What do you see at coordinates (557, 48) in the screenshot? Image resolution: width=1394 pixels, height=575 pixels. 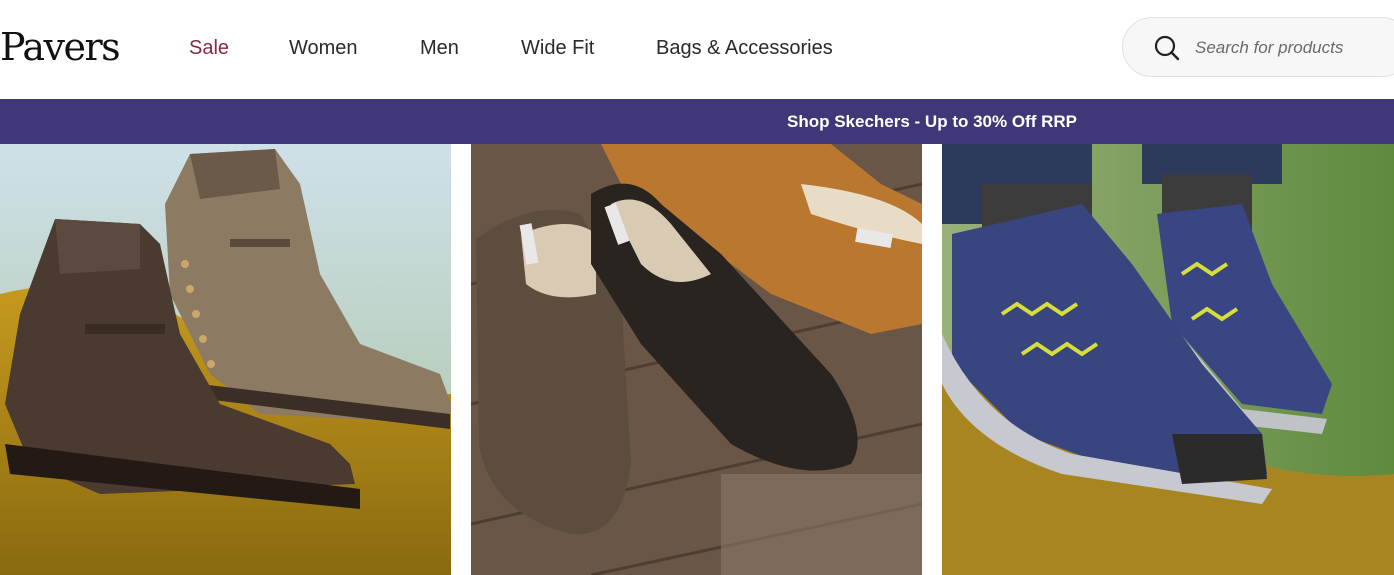 I see `nav-item-wide-fit: Wide Fit` at bounding box center [557, 48].